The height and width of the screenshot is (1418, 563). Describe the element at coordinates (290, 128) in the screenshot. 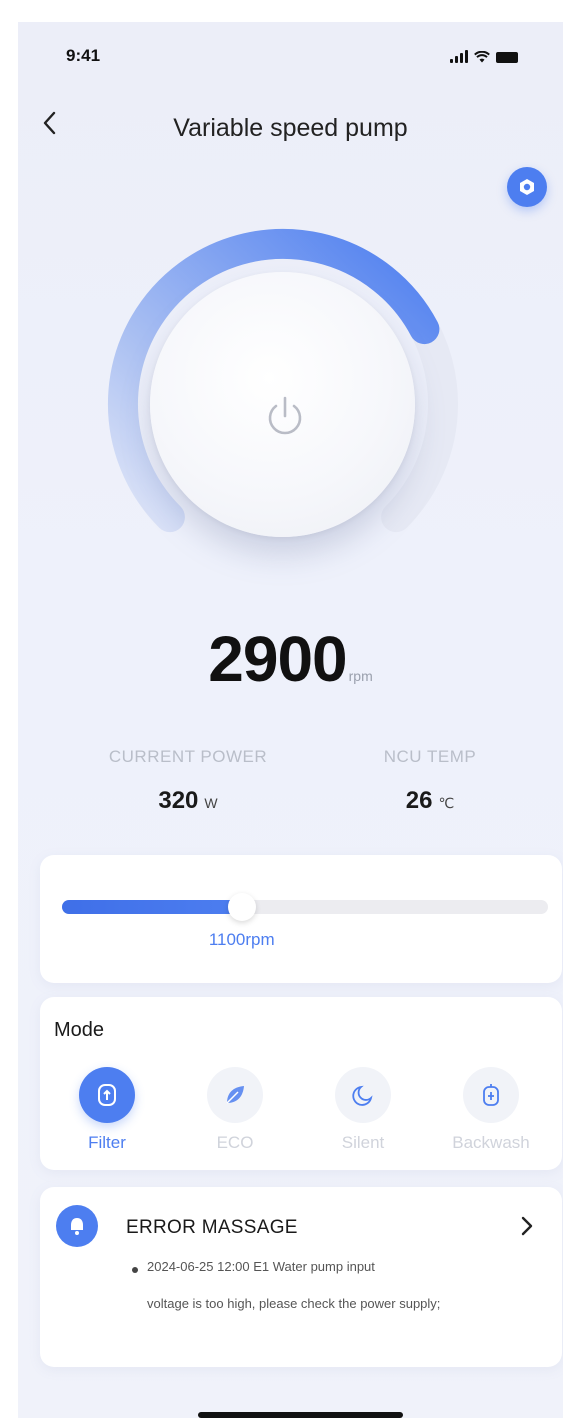

I see `page-title: Variable speed pump` at that location.